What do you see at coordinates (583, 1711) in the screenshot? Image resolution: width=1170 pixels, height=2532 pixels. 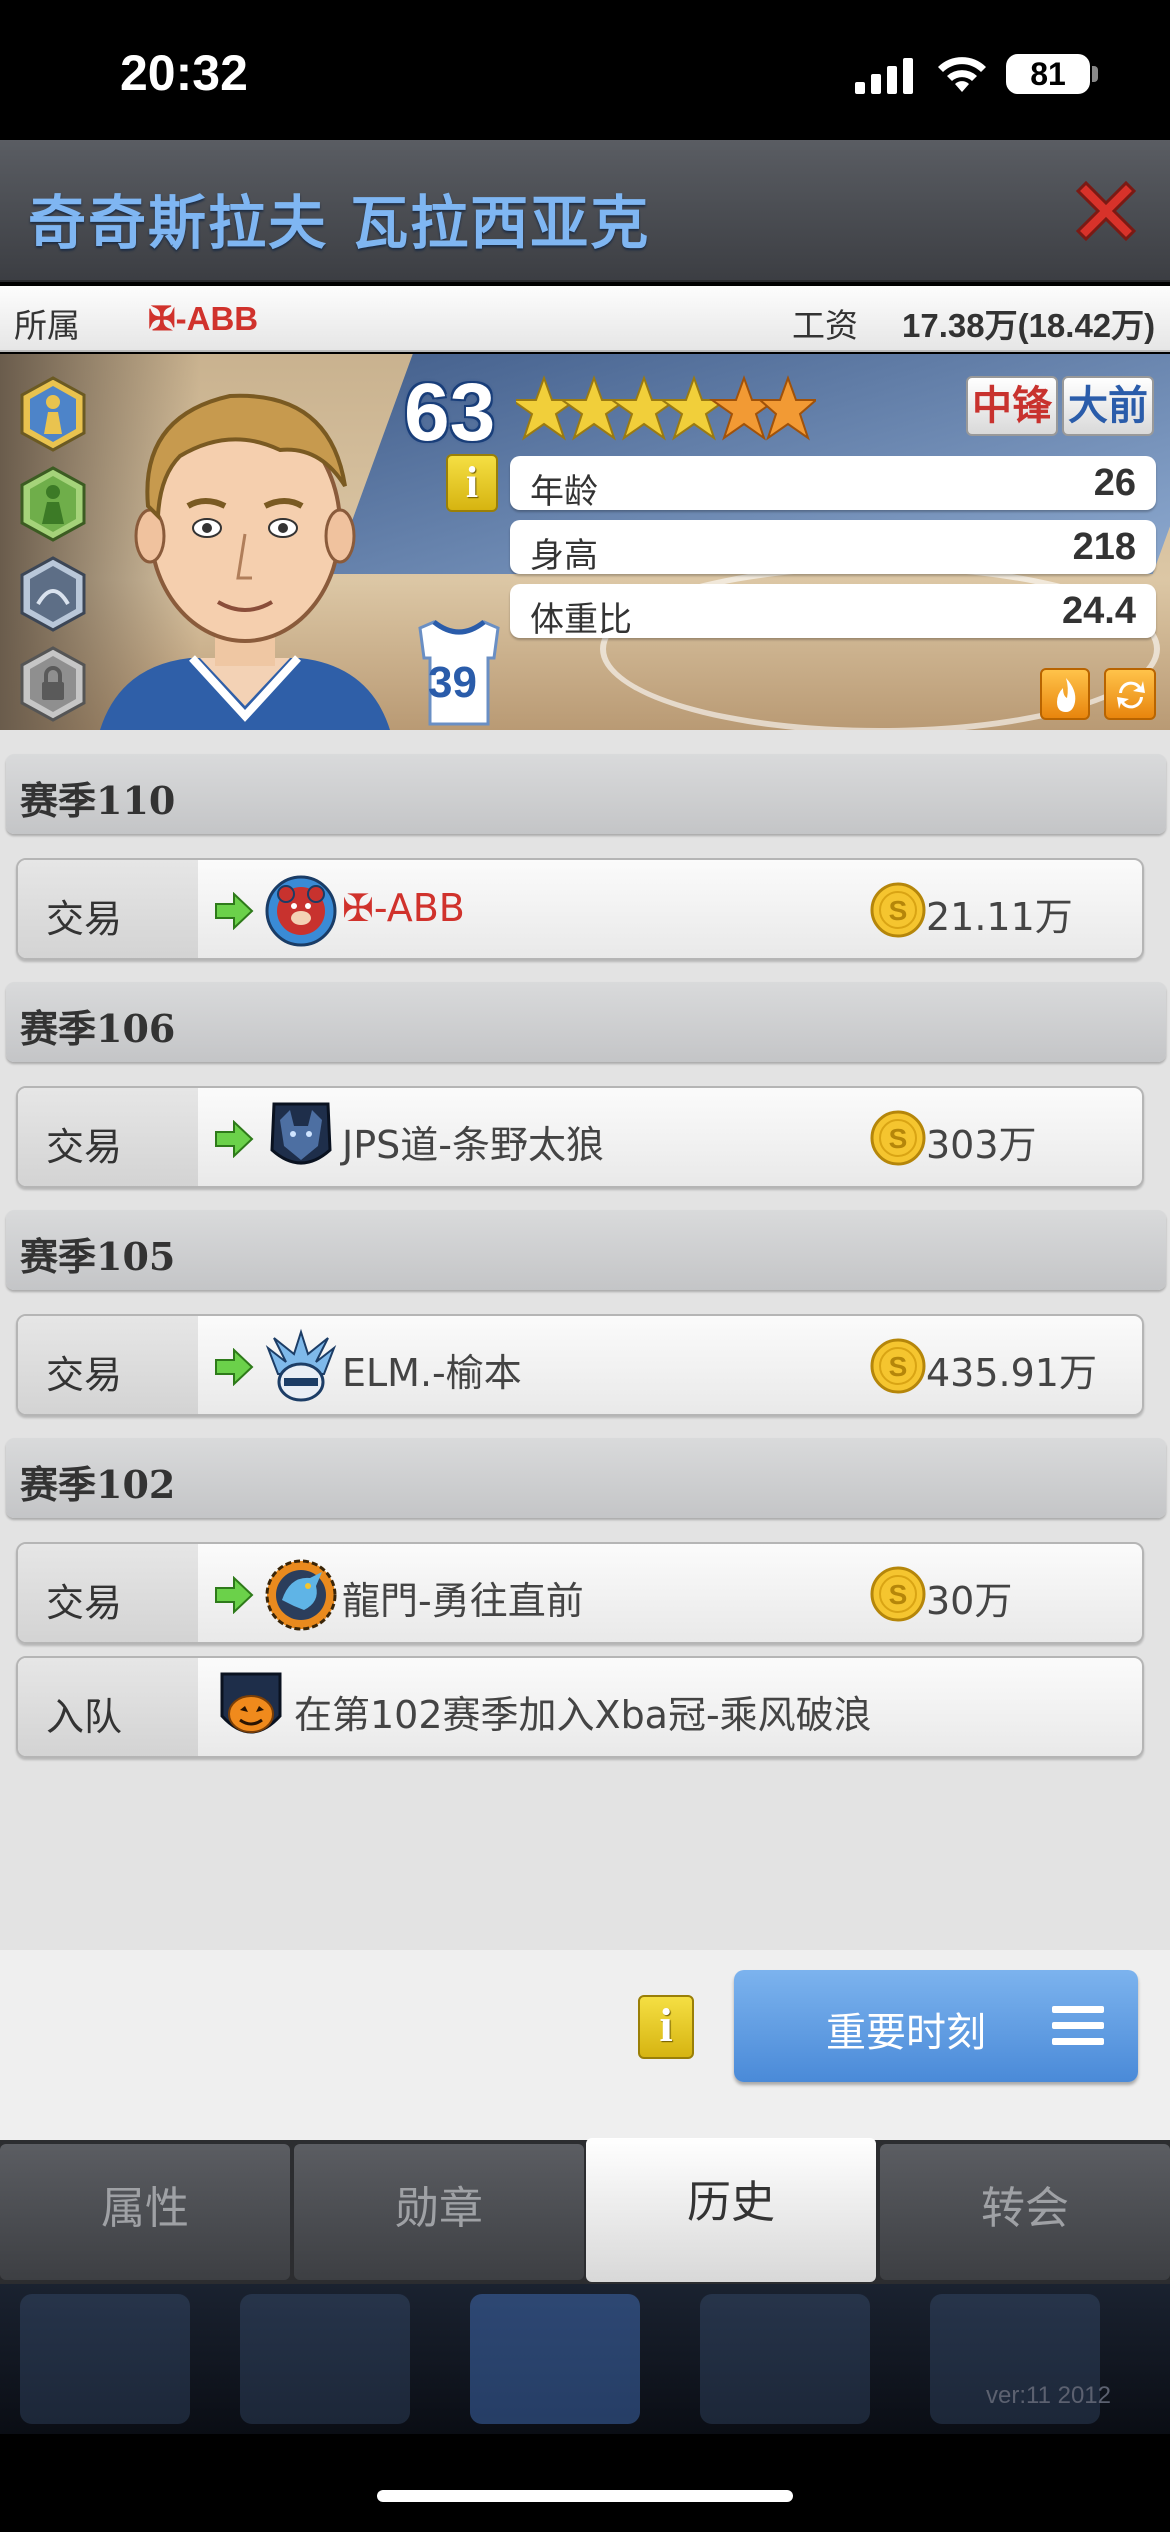 I see `entry-team: 在第102赛季加入Xba冠-乘风破浪` at bounding box center [583, 1711].